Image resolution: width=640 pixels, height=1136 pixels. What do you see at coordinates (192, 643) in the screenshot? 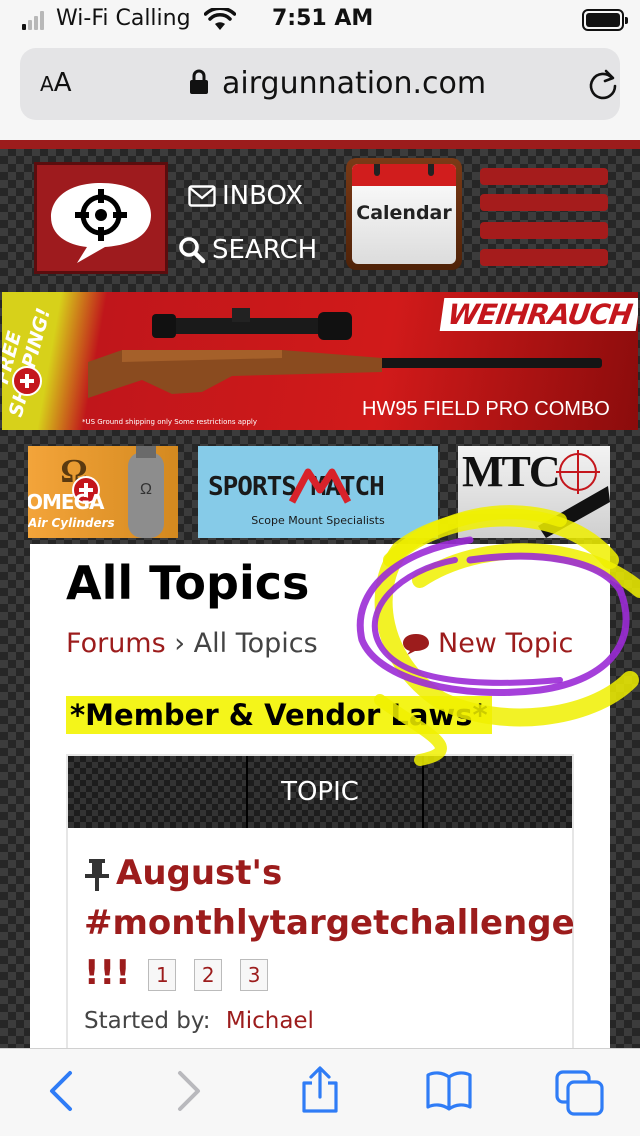
I see `breadcrumb: Forums › All Topics` at bounding box center [192, 643].